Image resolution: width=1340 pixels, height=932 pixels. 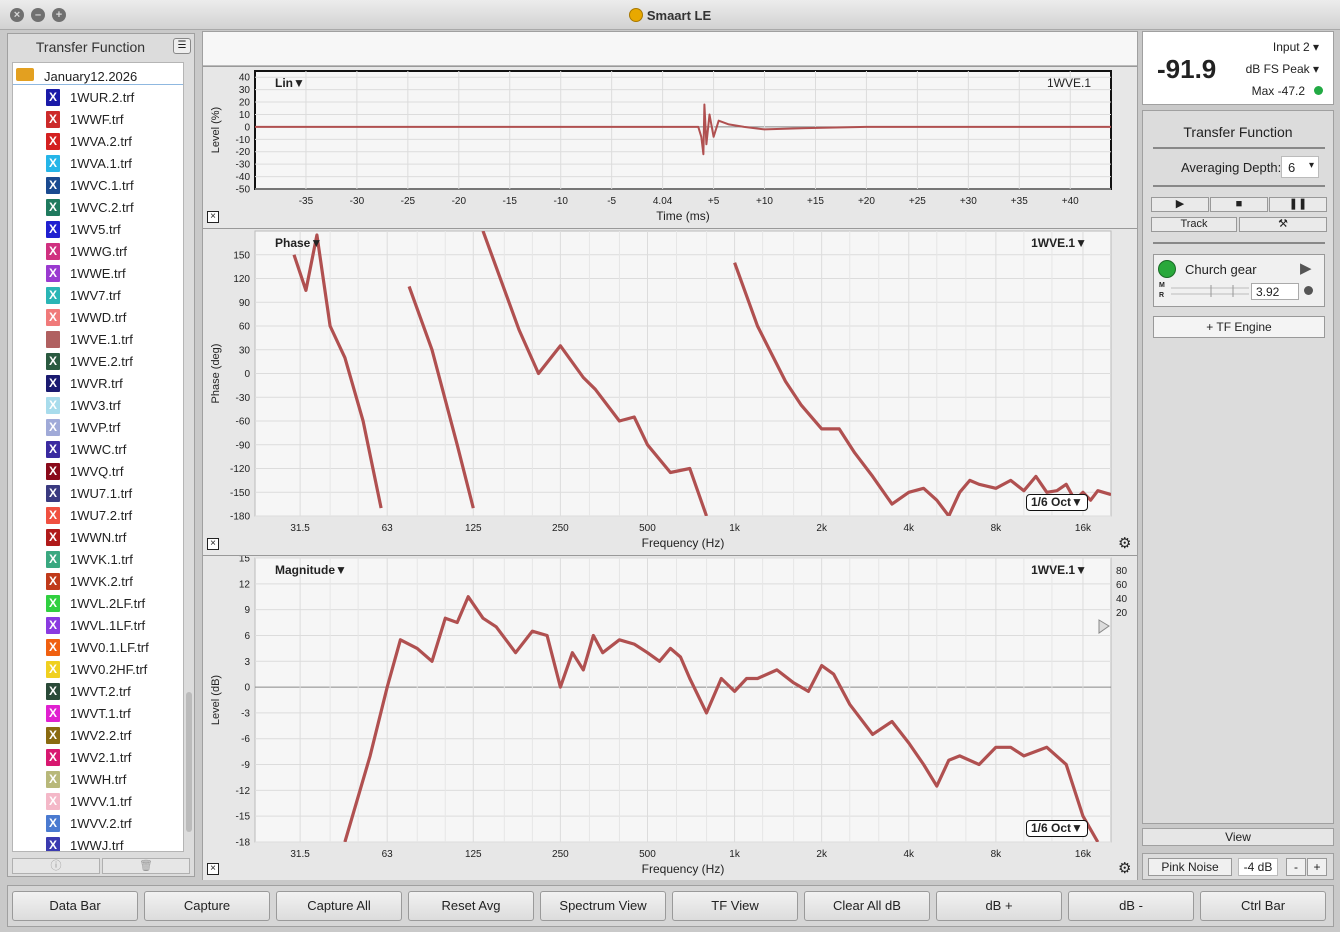 What do you see at coordinates (113, 736) in the screenshot?
I see `file-item: X 1WV2.2.trf` at bounding box center [113, 736].